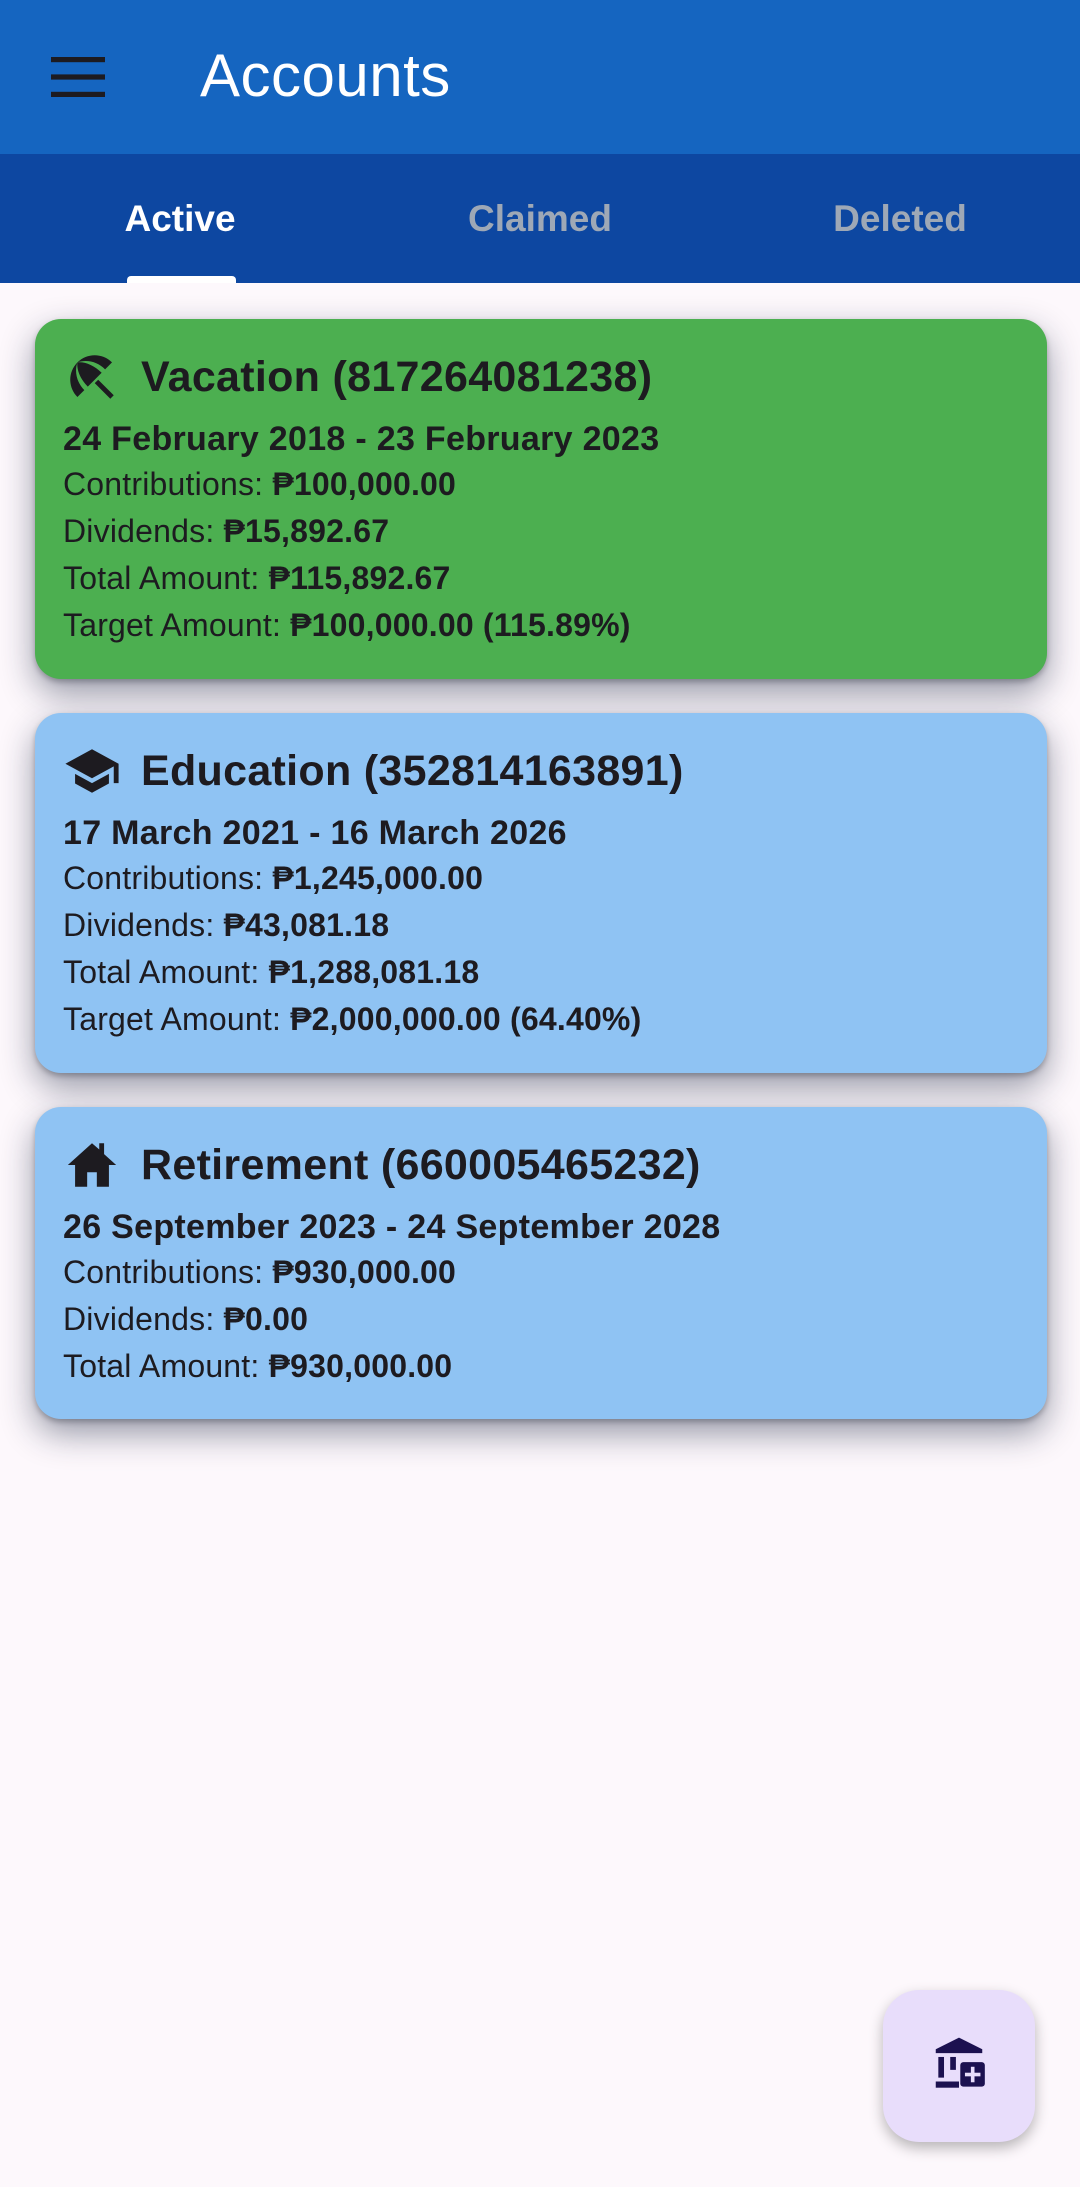  Describe the element at coordinates (315, 833) in the screenshot. I see `account-dates: 17 March 2021 - 16 March 2026` at that location.